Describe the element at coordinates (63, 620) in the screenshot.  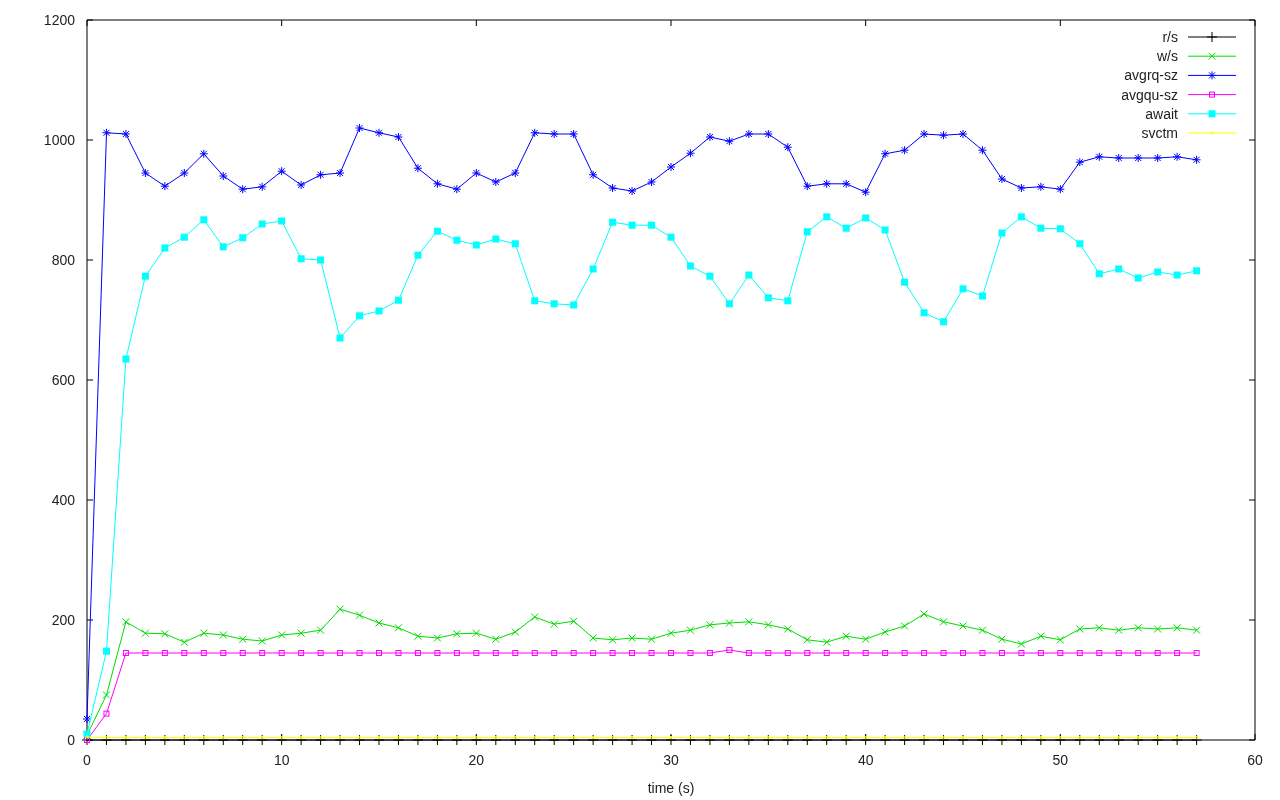
I see `tick-label: 200` at that location.